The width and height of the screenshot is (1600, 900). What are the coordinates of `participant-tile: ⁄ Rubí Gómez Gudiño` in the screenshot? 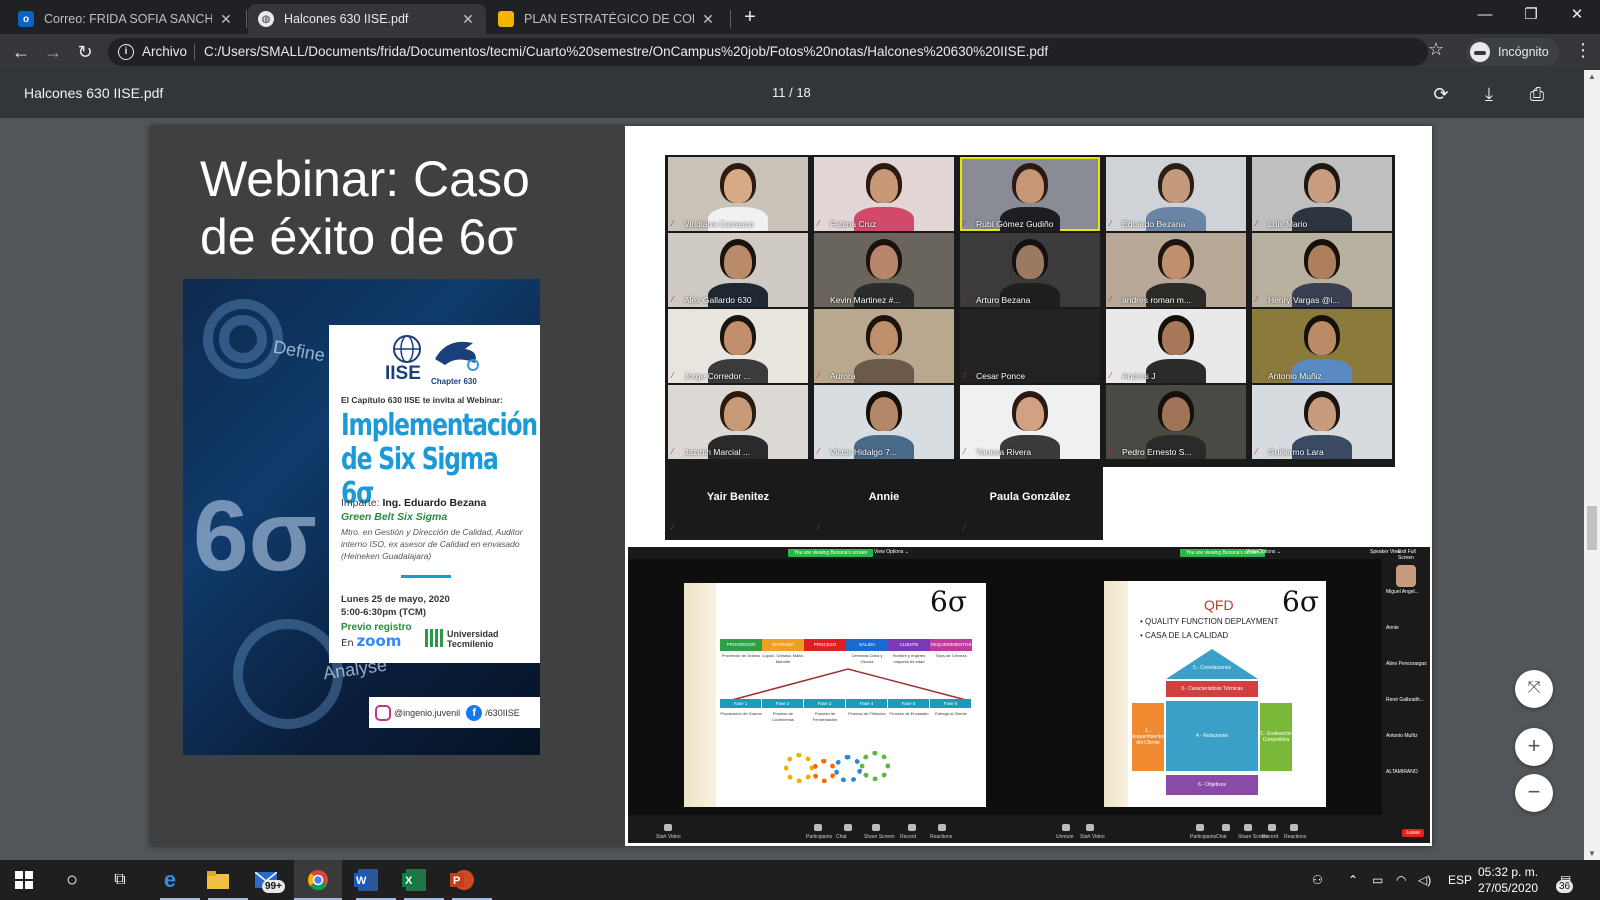 It's located at (1030, 194).